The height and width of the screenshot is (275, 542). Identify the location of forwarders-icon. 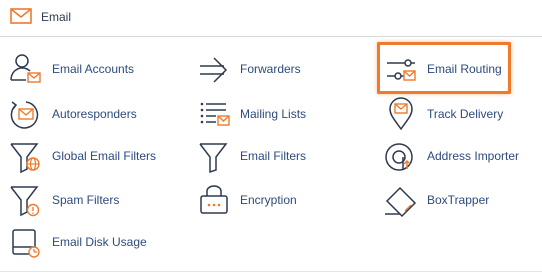
(214, 70).